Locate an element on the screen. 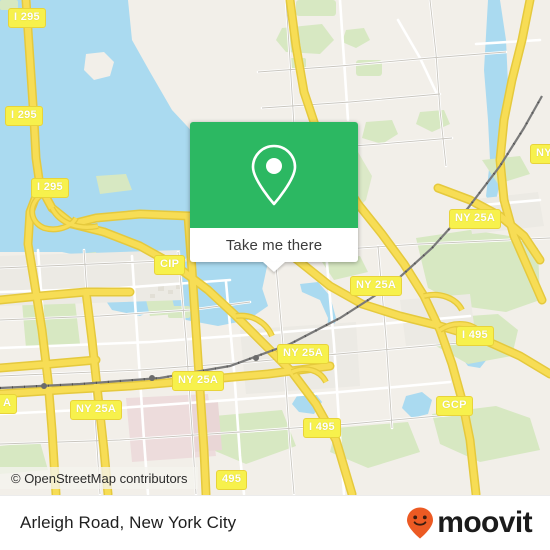  shield-495-bottom: 495 is located at coordinates (232, 480).